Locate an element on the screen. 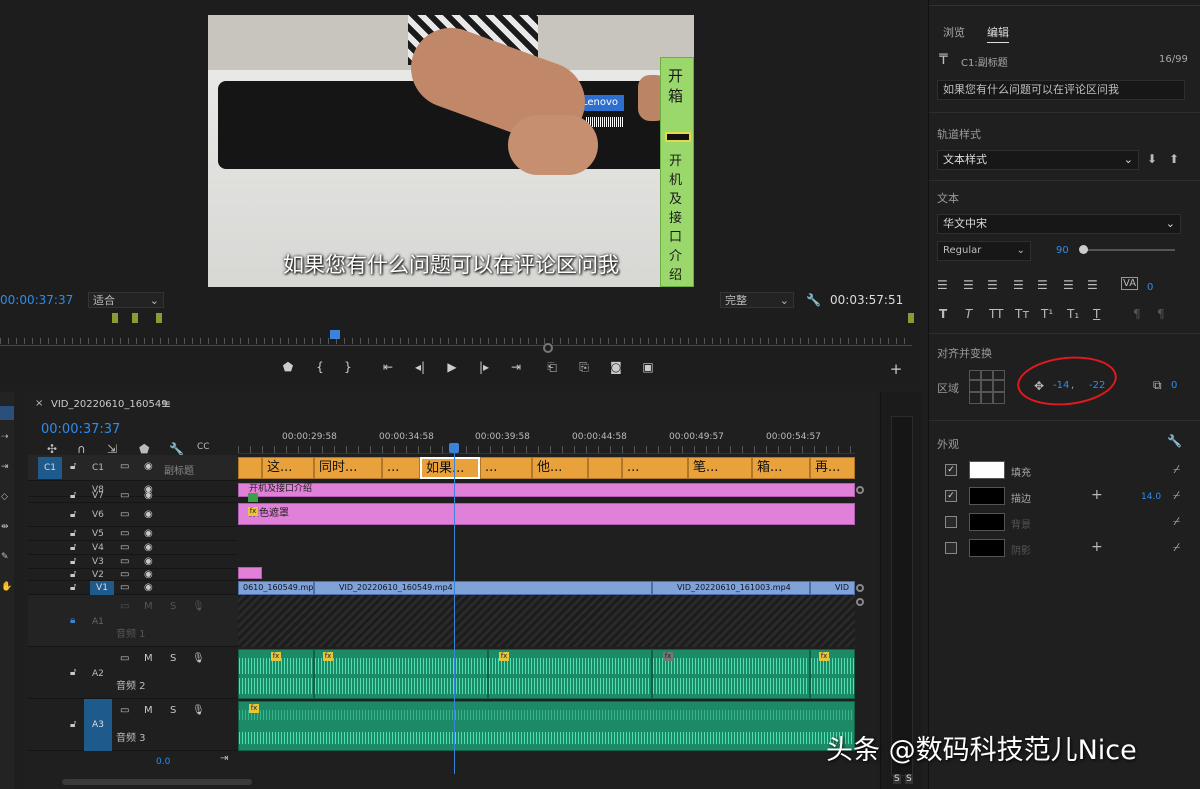 The width and height of the screenshot is (1200, 789). music-clip: fx is located at coordinates (546, 726).